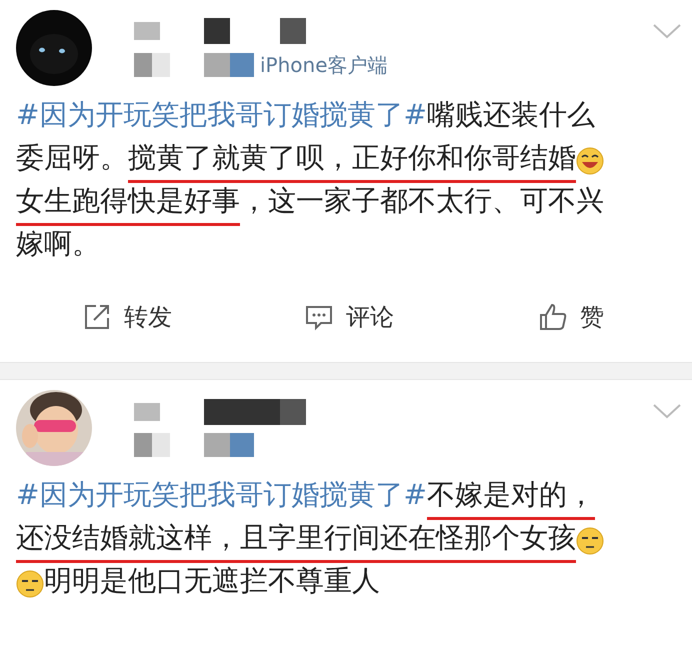 The height and width of the screenshot is (645, 692). What do you see at coordinates (349, 317) in the screenshot?
I see `comment-button: 评论` at bounding box center [349, 317].